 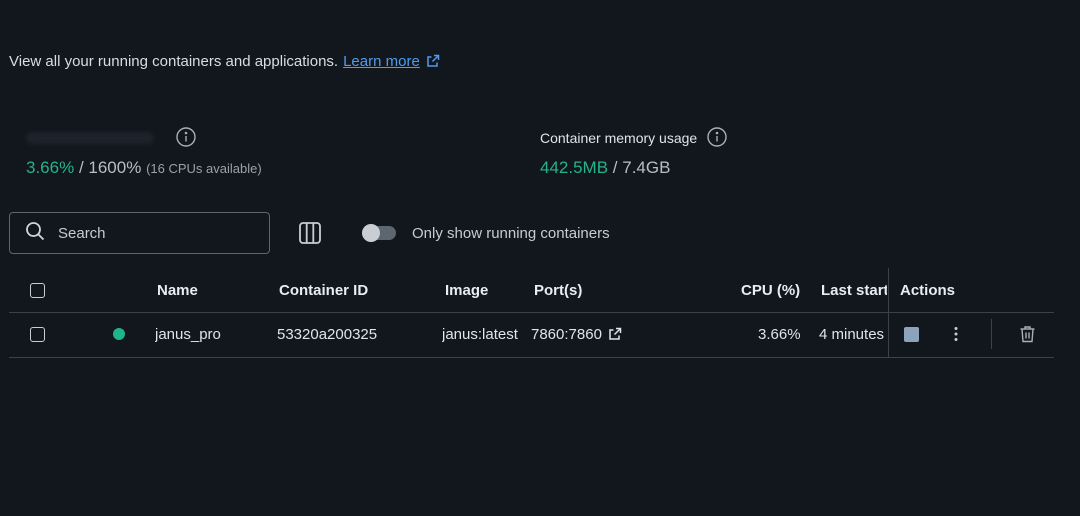 What do you see at coordinates (991, 334) in the screenshot?
I see `action-separator` at bounding box center [991, 334].